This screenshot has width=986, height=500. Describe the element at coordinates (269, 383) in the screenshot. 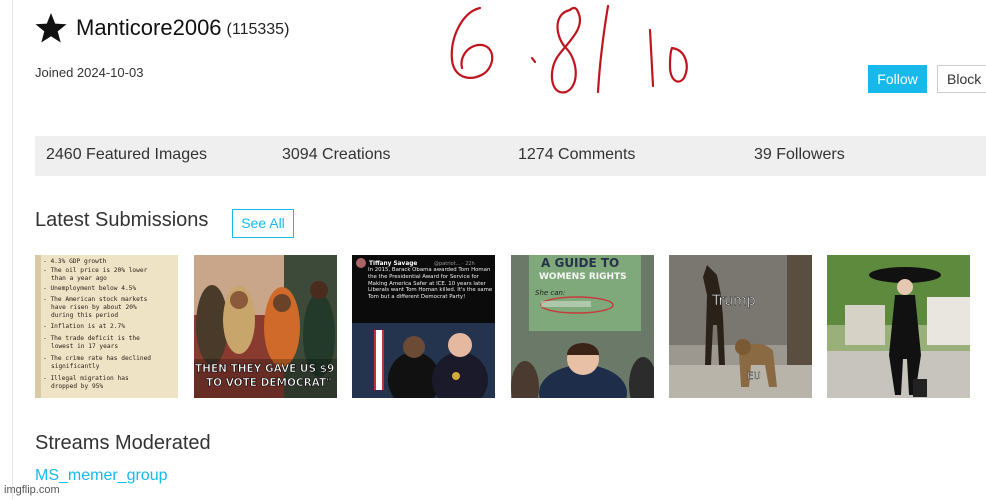

I see `meme-caption-line: TO VOTE DEMOCRAT"` at that location.